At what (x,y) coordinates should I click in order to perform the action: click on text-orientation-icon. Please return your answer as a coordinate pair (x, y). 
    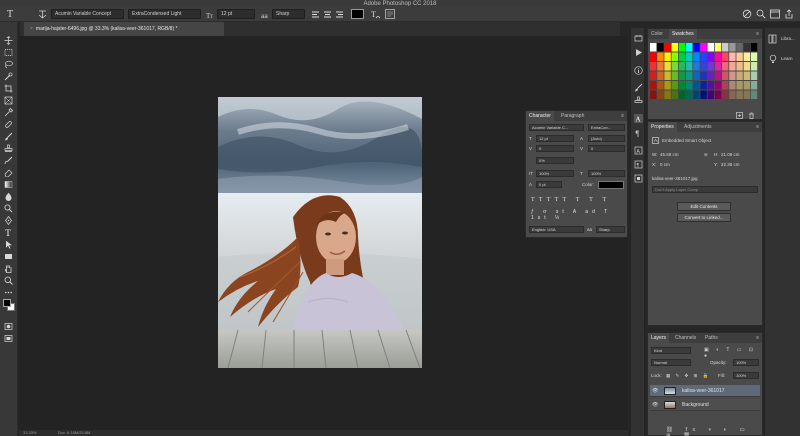
    Looking at the image, I should click on (42, 14).